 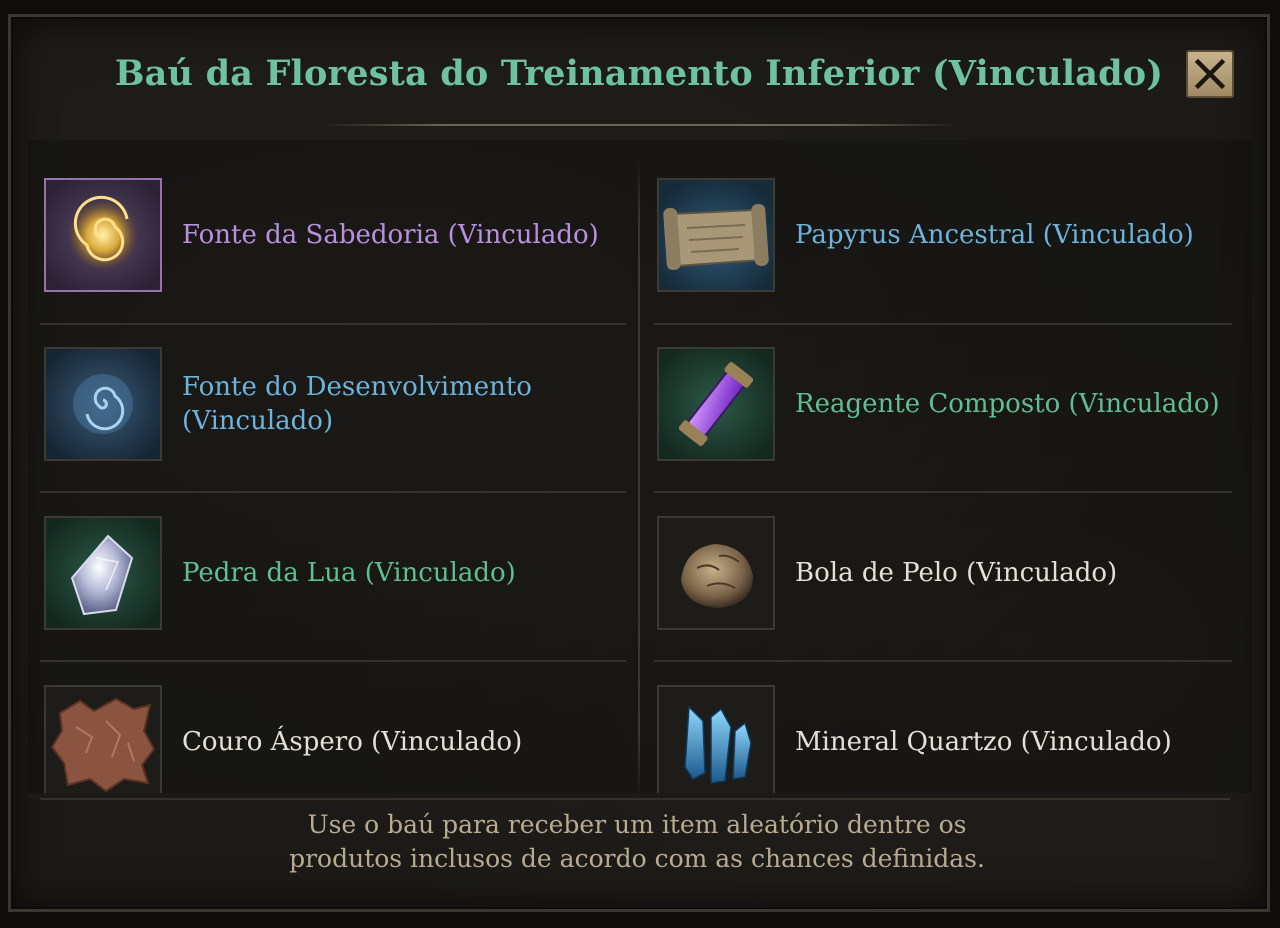 What do you see at coordinates (103, 573) in the screenshot?
I see `moonstone-icon` at bounding box center [103, 573].